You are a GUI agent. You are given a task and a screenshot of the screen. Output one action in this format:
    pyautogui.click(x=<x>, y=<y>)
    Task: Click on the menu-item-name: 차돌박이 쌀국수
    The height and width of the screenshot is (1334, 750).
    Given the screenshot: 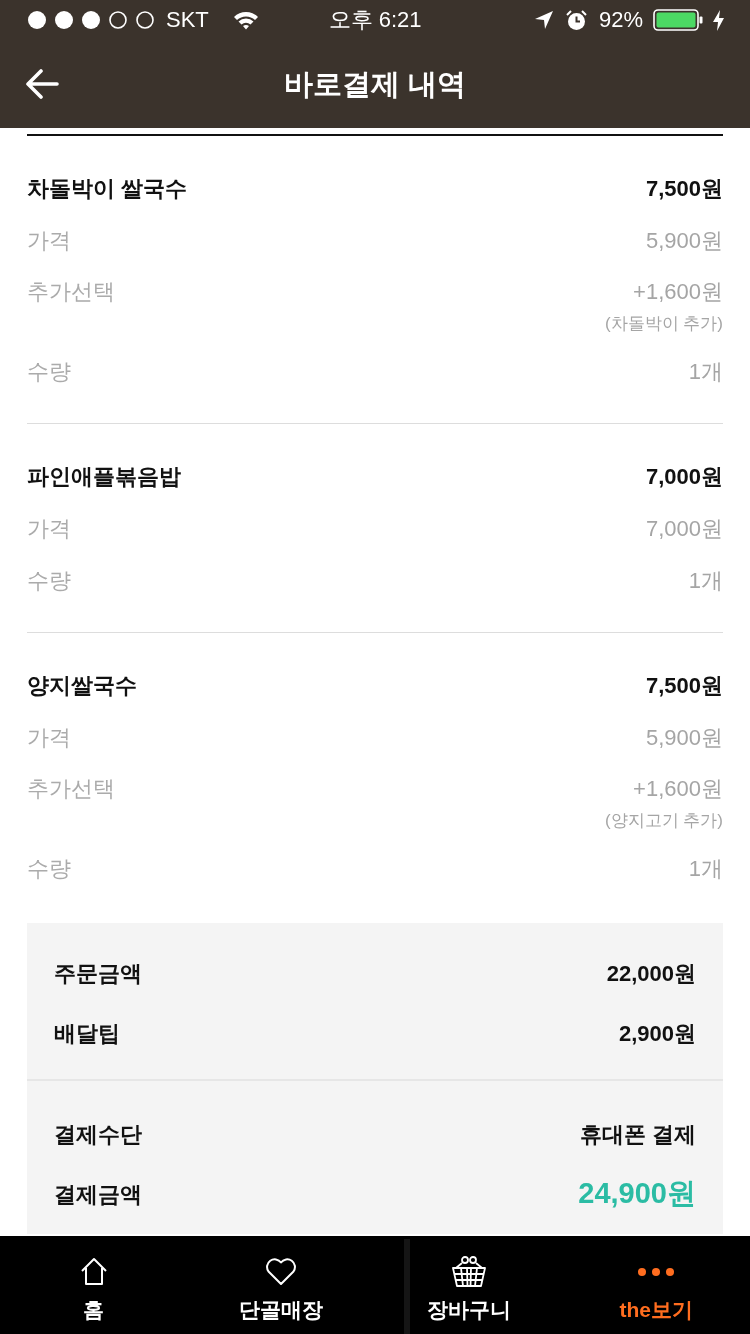 What is the action you would take?
    pyautogui.click(x=107, y=188)
    